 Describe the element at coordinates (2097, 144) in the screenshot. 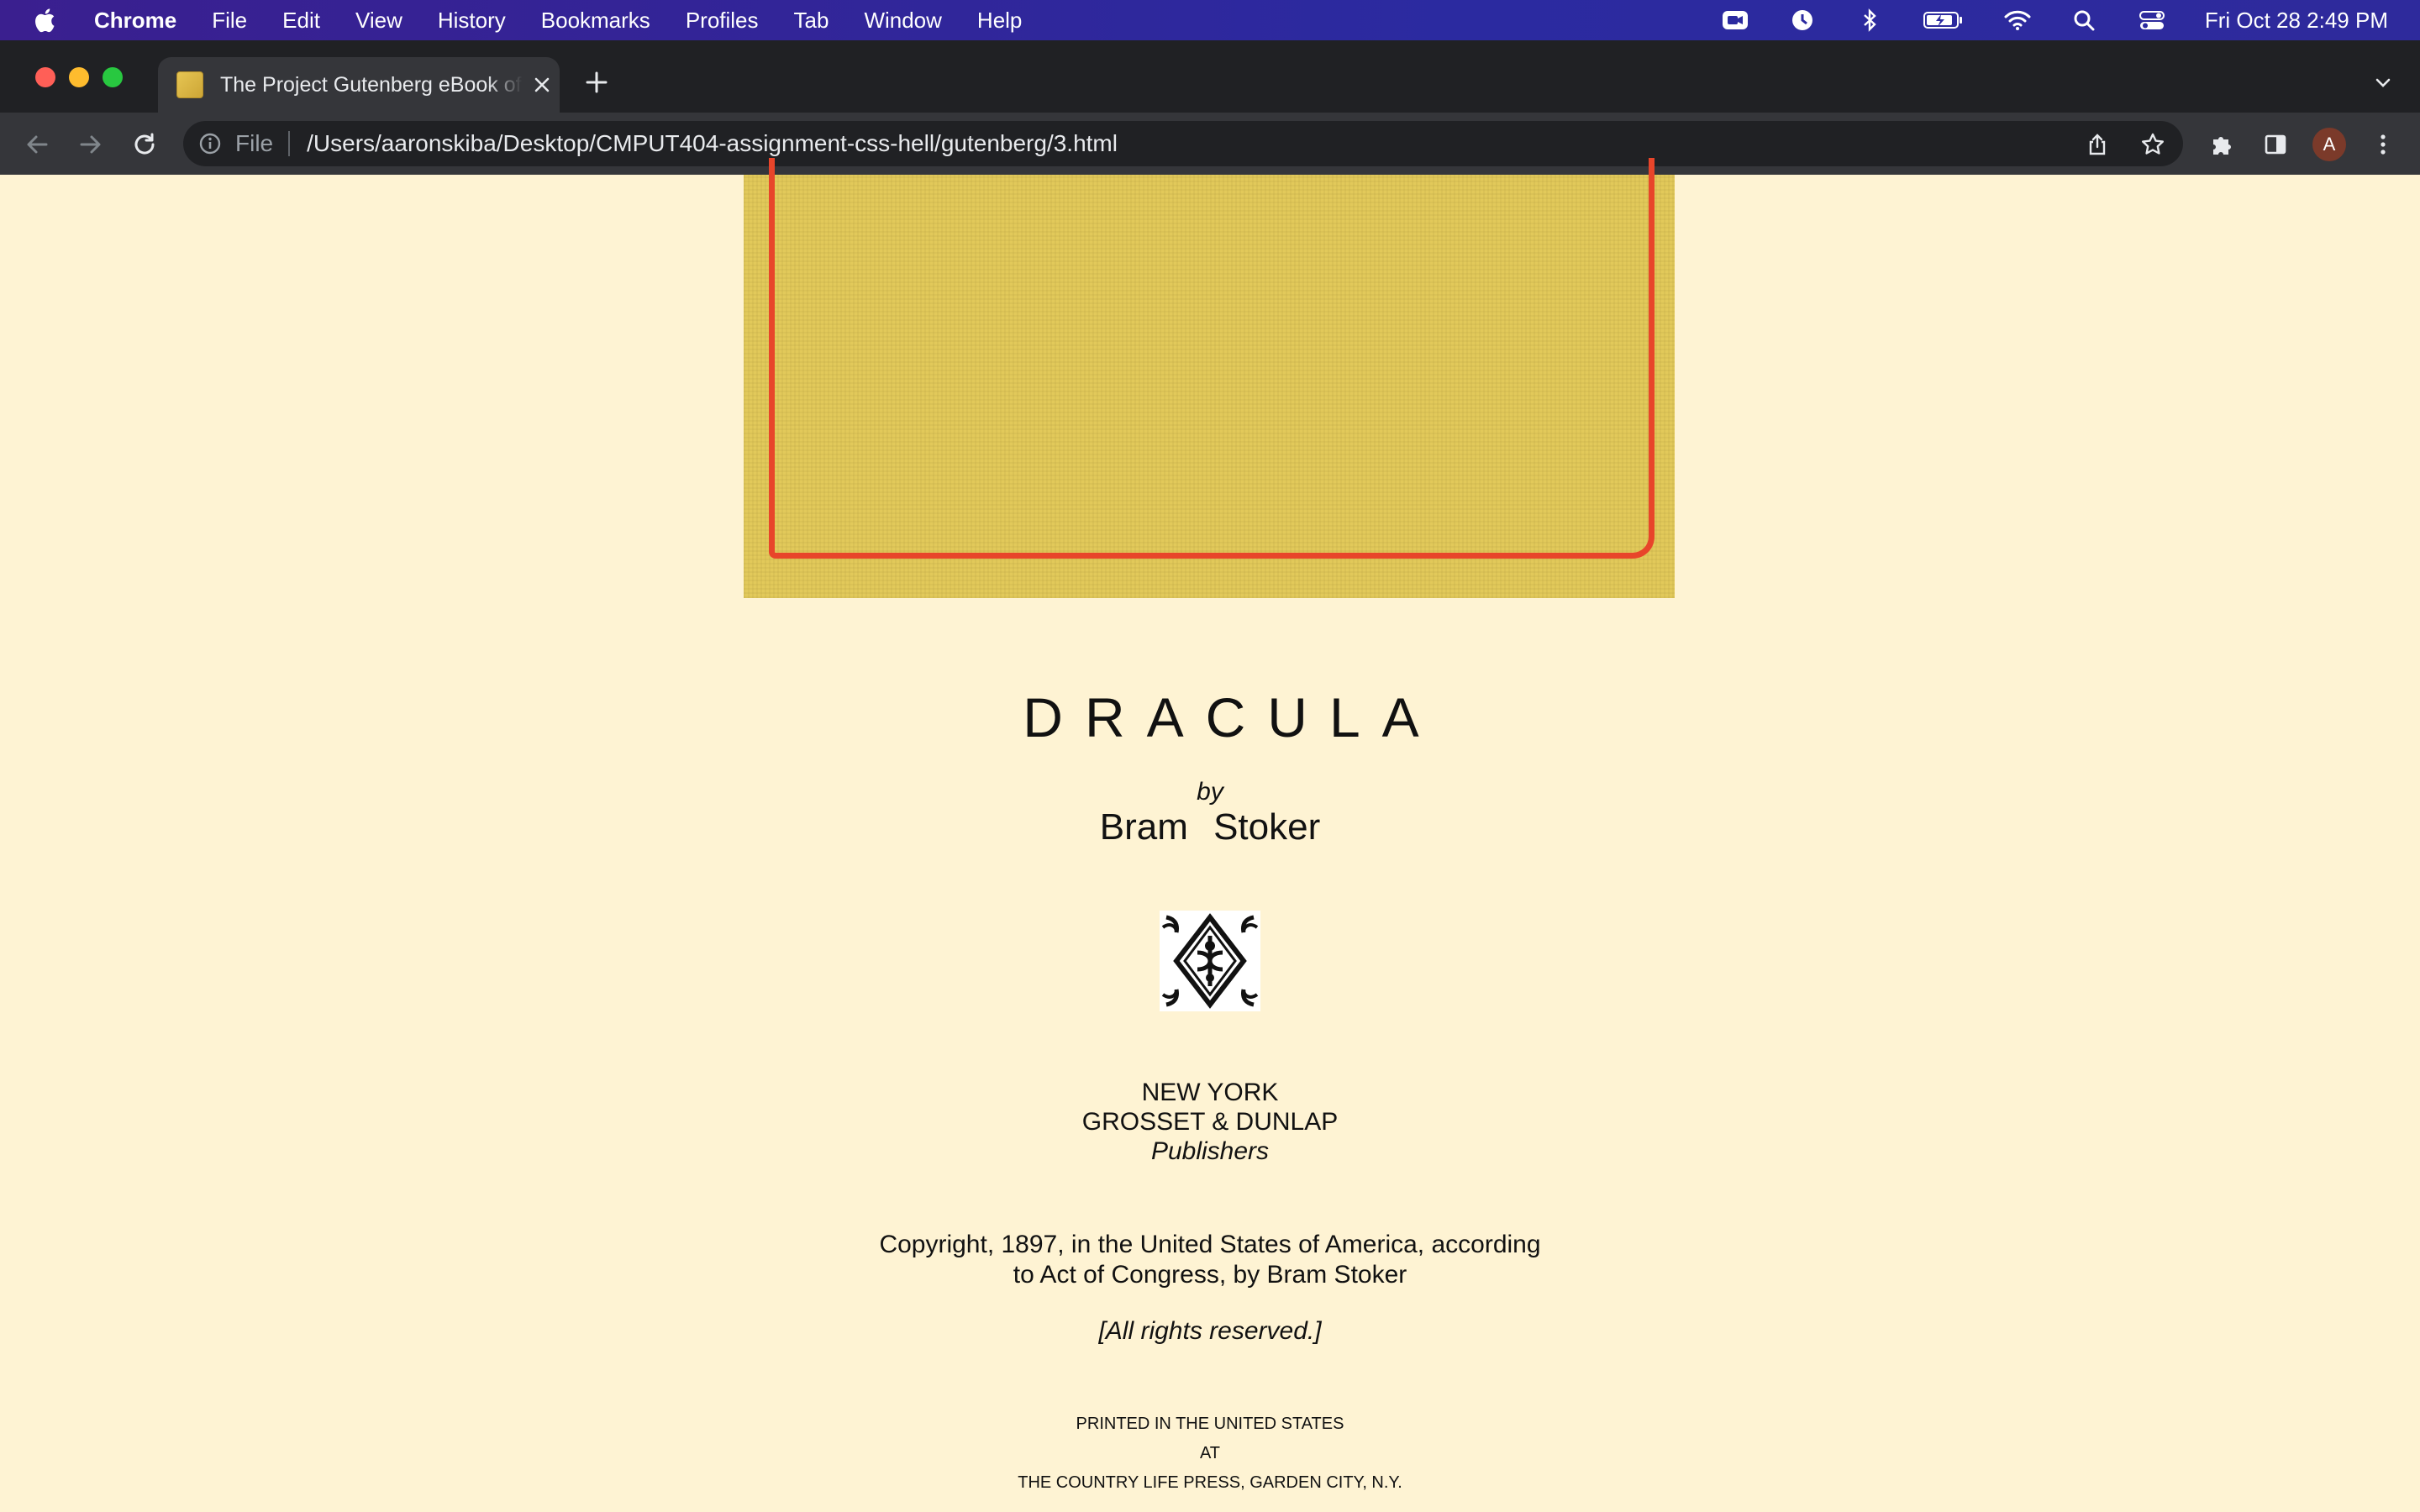

I see `share-icon` at that location.